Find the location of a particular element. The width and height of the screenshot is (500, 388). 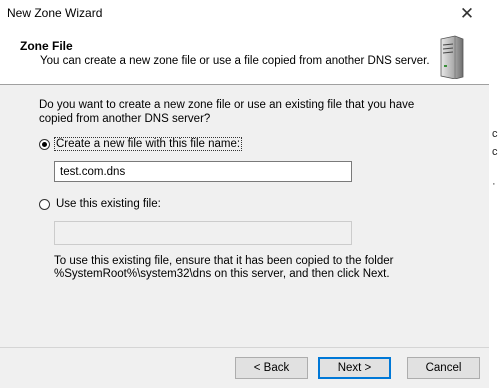

create-new-file-option: Create a new file with this file name: is located at coordinates (141, 144).